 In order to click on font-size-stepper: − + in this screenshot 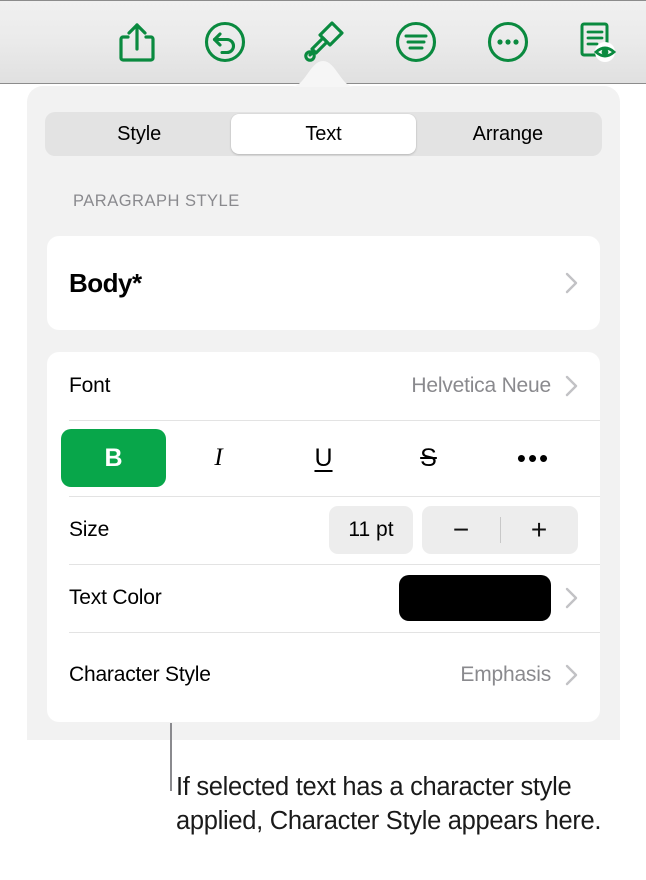, I will do `click(500, 530)`.